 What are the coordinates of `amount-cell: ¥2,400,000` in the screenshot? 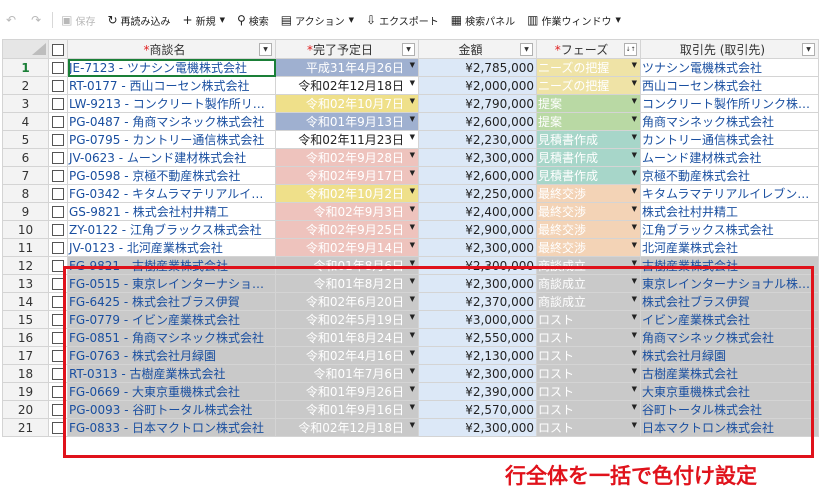 It's located at (477, 211).